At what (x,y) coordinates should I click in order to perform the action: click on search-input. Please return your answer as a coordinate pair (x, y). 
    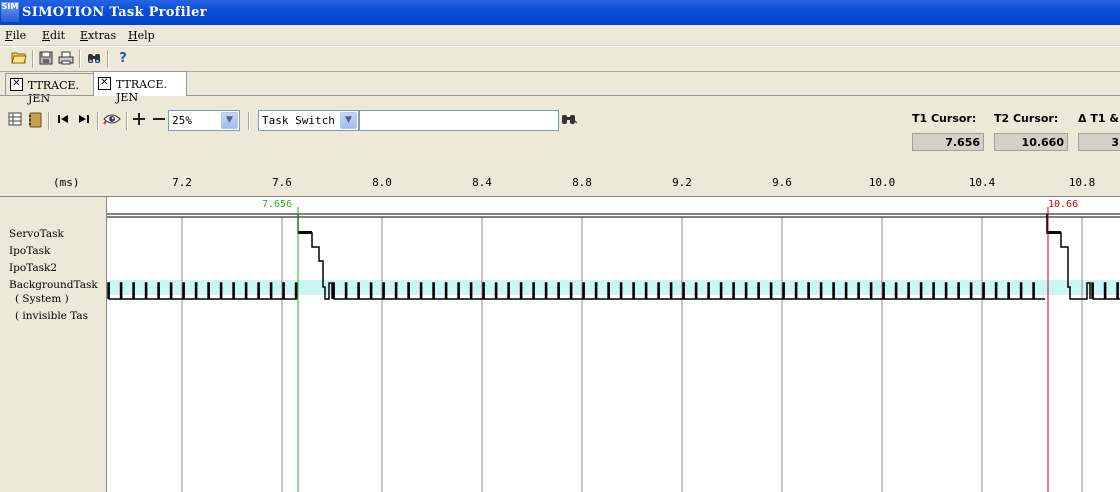
    Looking at the image, I should click on (459, 120).